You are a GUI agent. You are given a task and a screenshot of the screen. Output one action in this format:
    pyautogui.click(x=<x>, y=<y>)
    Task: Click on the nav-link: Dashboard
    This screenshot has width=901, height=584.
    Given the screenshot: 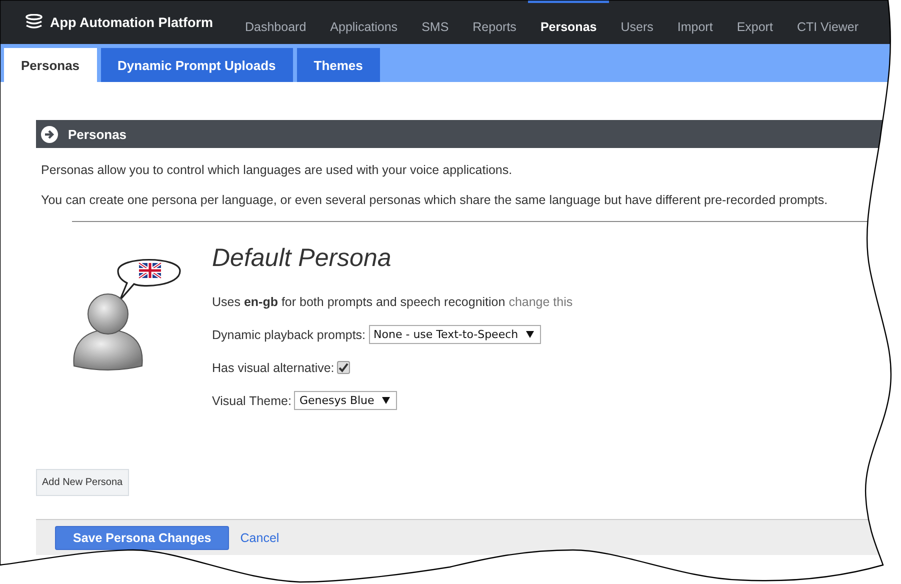 What is the action you would take?
    pyautogui.click(x=275, y=22)
    